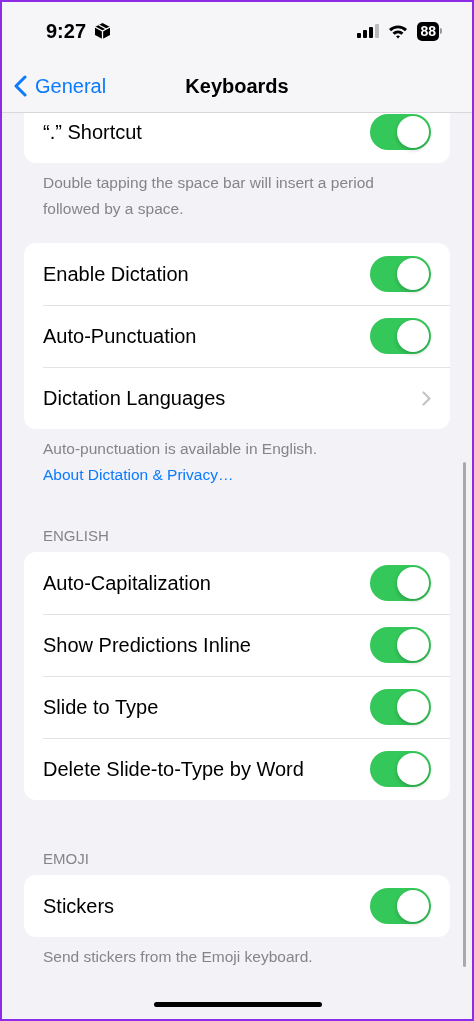  Describe the element at coordinates (429, 31) in the screenshot. I see `battery-icon: 88` at that location.